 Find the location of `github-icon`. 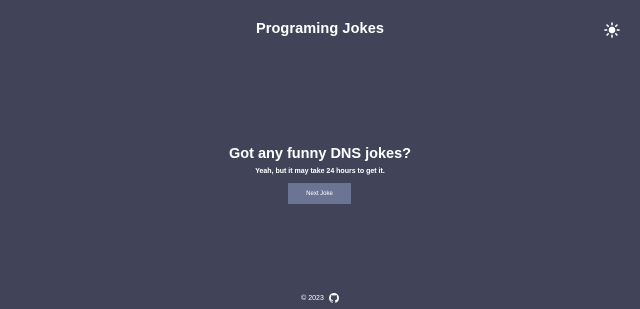

github-icon is located at coordinates (333, 298).